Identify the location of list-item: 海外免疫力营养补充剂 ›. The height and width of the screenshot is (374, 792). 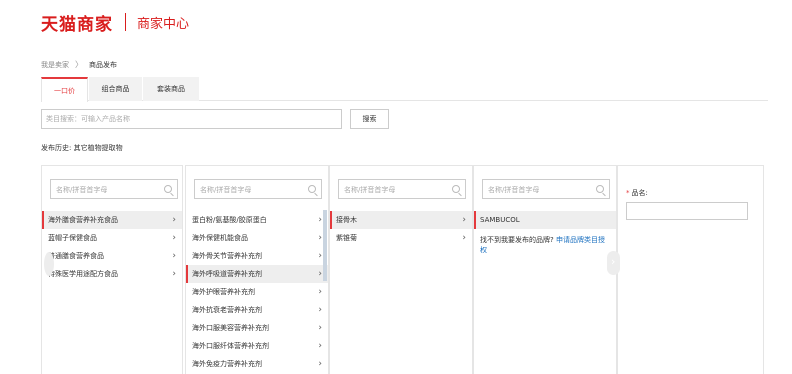
(257, 364).